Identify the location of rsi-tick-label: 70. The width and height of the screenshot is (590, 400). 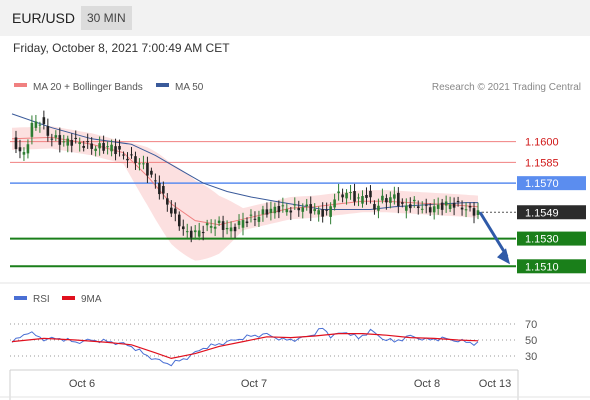
(531, 325).